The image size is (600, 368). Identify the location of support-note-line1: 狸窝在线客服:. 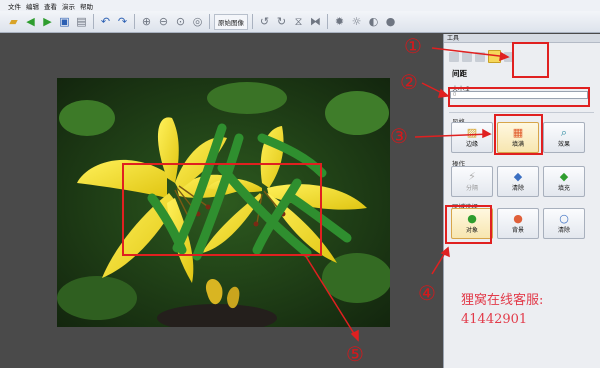
(502, 300).